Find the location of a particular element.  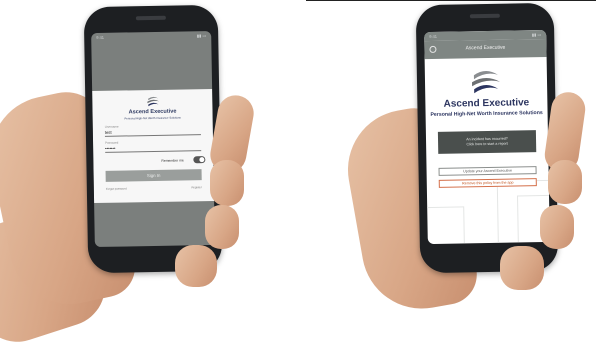

forgot-password-link: Forgot password is located at coordinates (116, 188).